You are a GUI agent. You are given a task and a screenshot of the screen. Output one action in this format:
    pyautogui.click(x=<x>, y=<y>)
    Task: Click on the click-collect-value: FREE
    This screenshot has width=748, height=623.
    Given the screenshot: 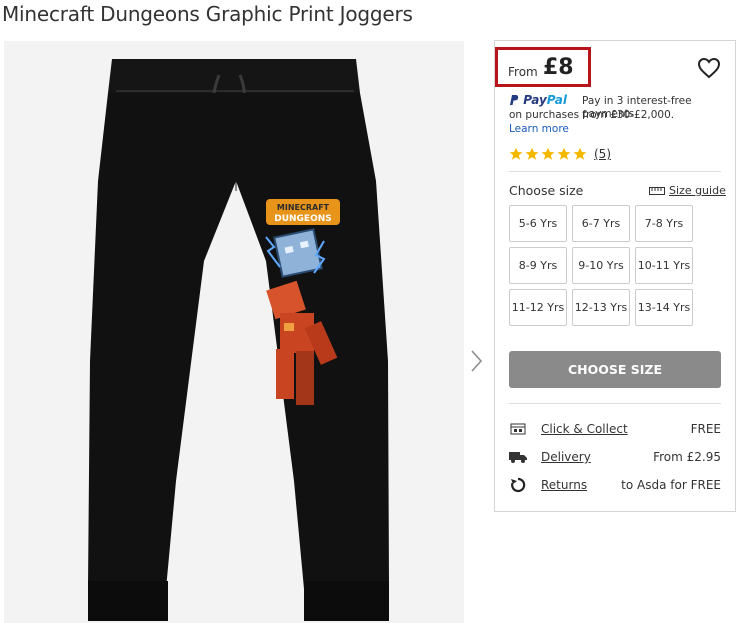 What is the action you would take?
    pyautogui.click(x=705, y=429)
    